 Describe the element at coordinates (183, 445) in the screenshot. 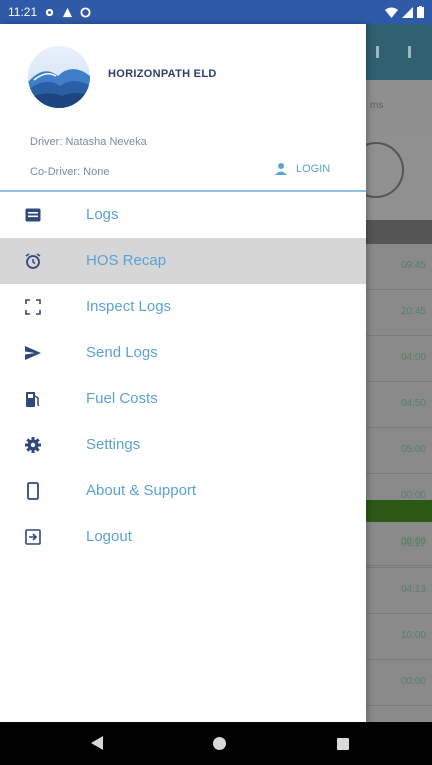

I see `menu-item-settings: Settings` at that location.